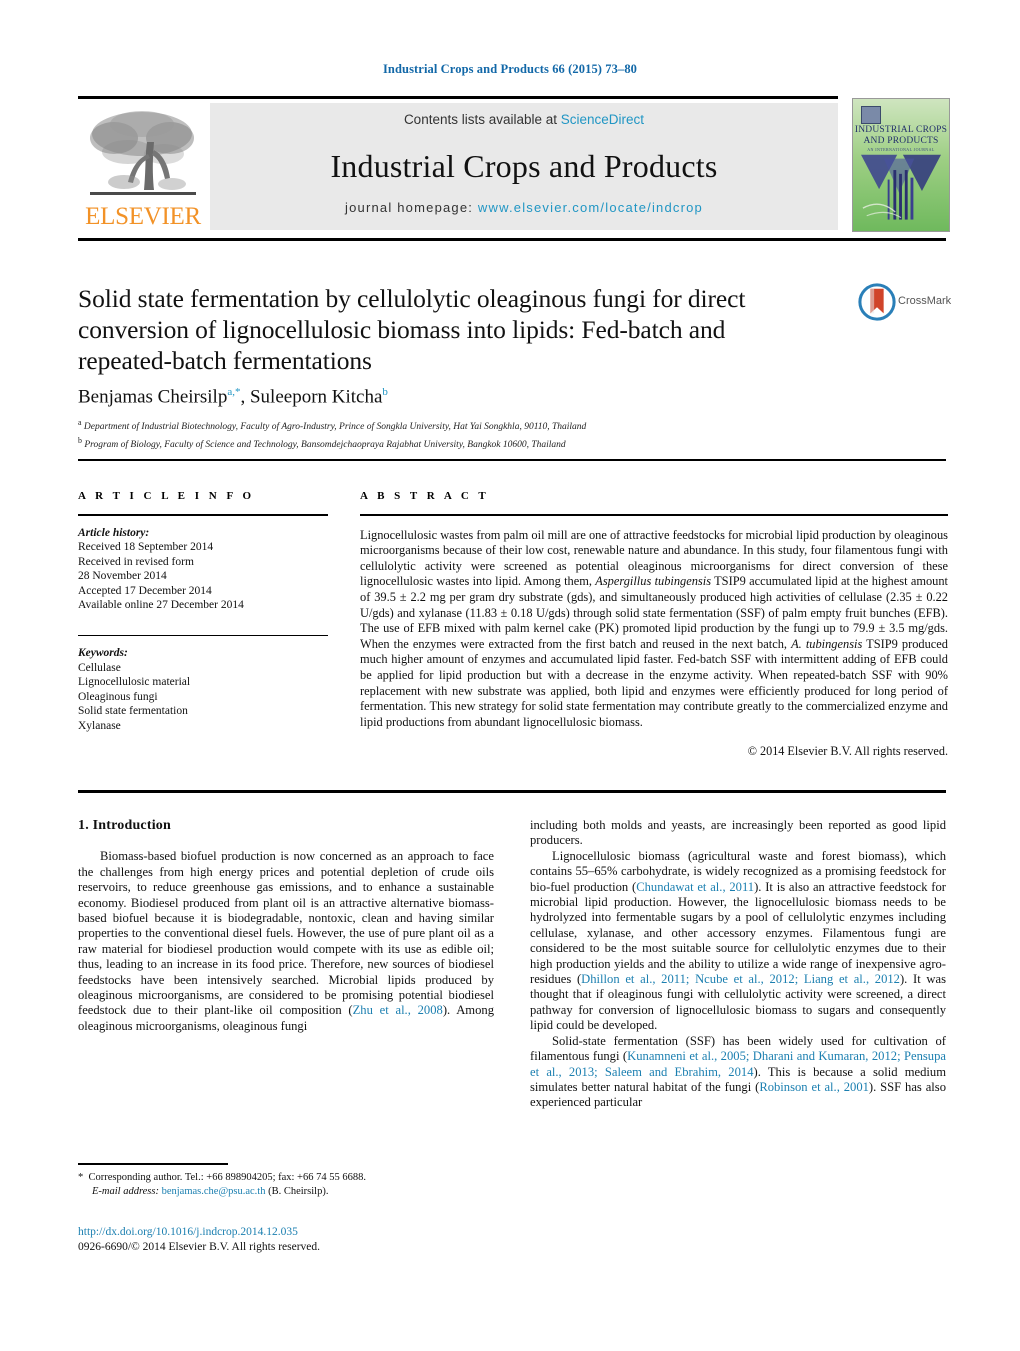  What do you see at coordinates (153, 1164) in the screenshot?
I see `footnote-rule` at bounding box center [153, 1164].